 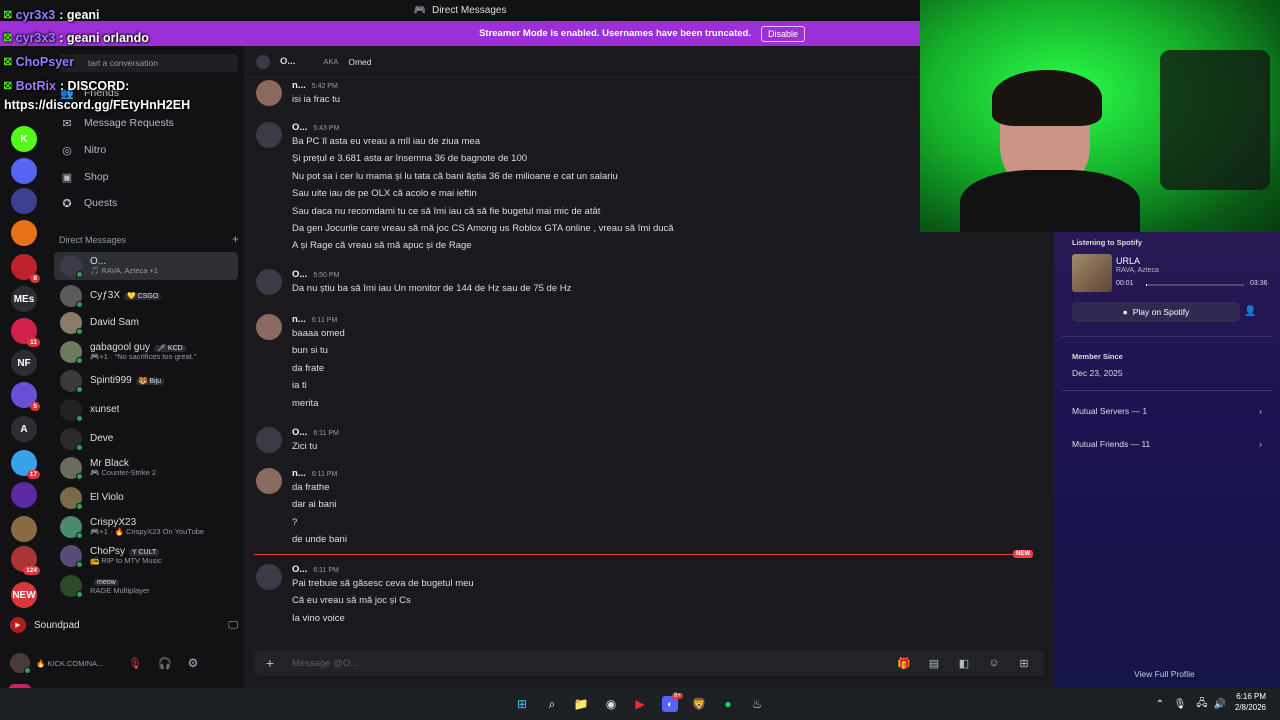 What do you see at coordinates (1167, 336) in the screenshot?
I see `divider` at bounding box center [1167, 336].